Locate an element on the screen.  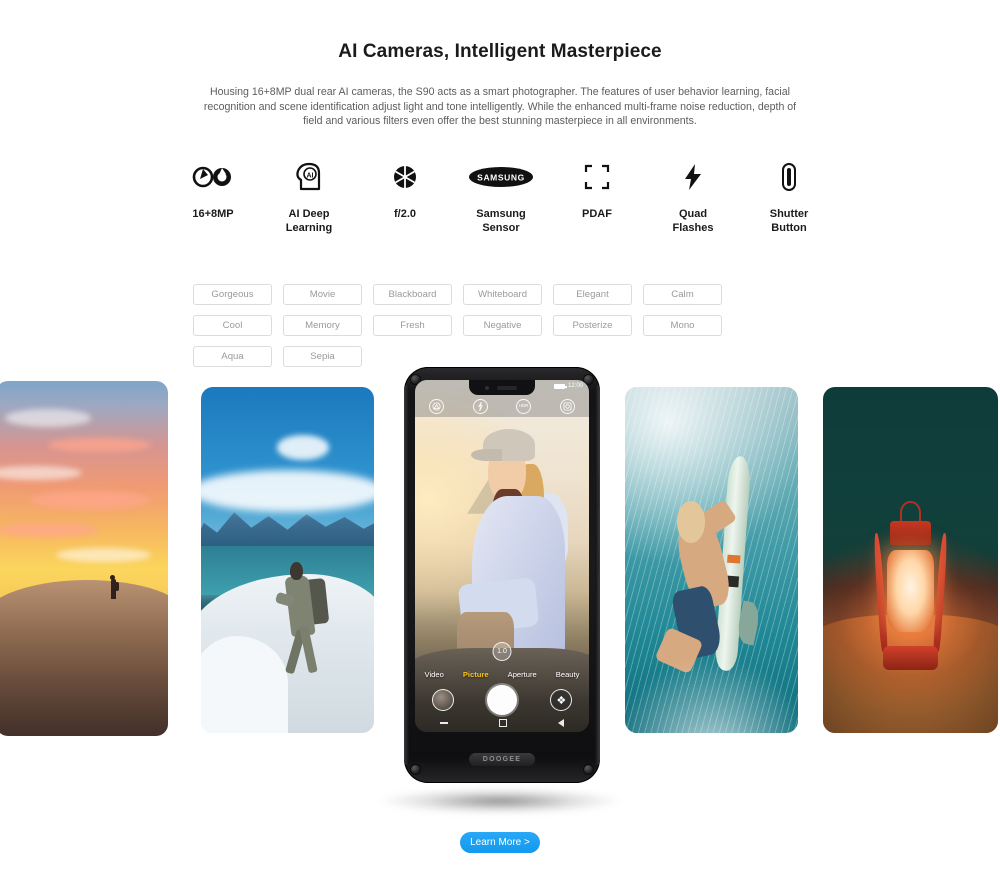
cloud-band is located at coordinates (287, 491).